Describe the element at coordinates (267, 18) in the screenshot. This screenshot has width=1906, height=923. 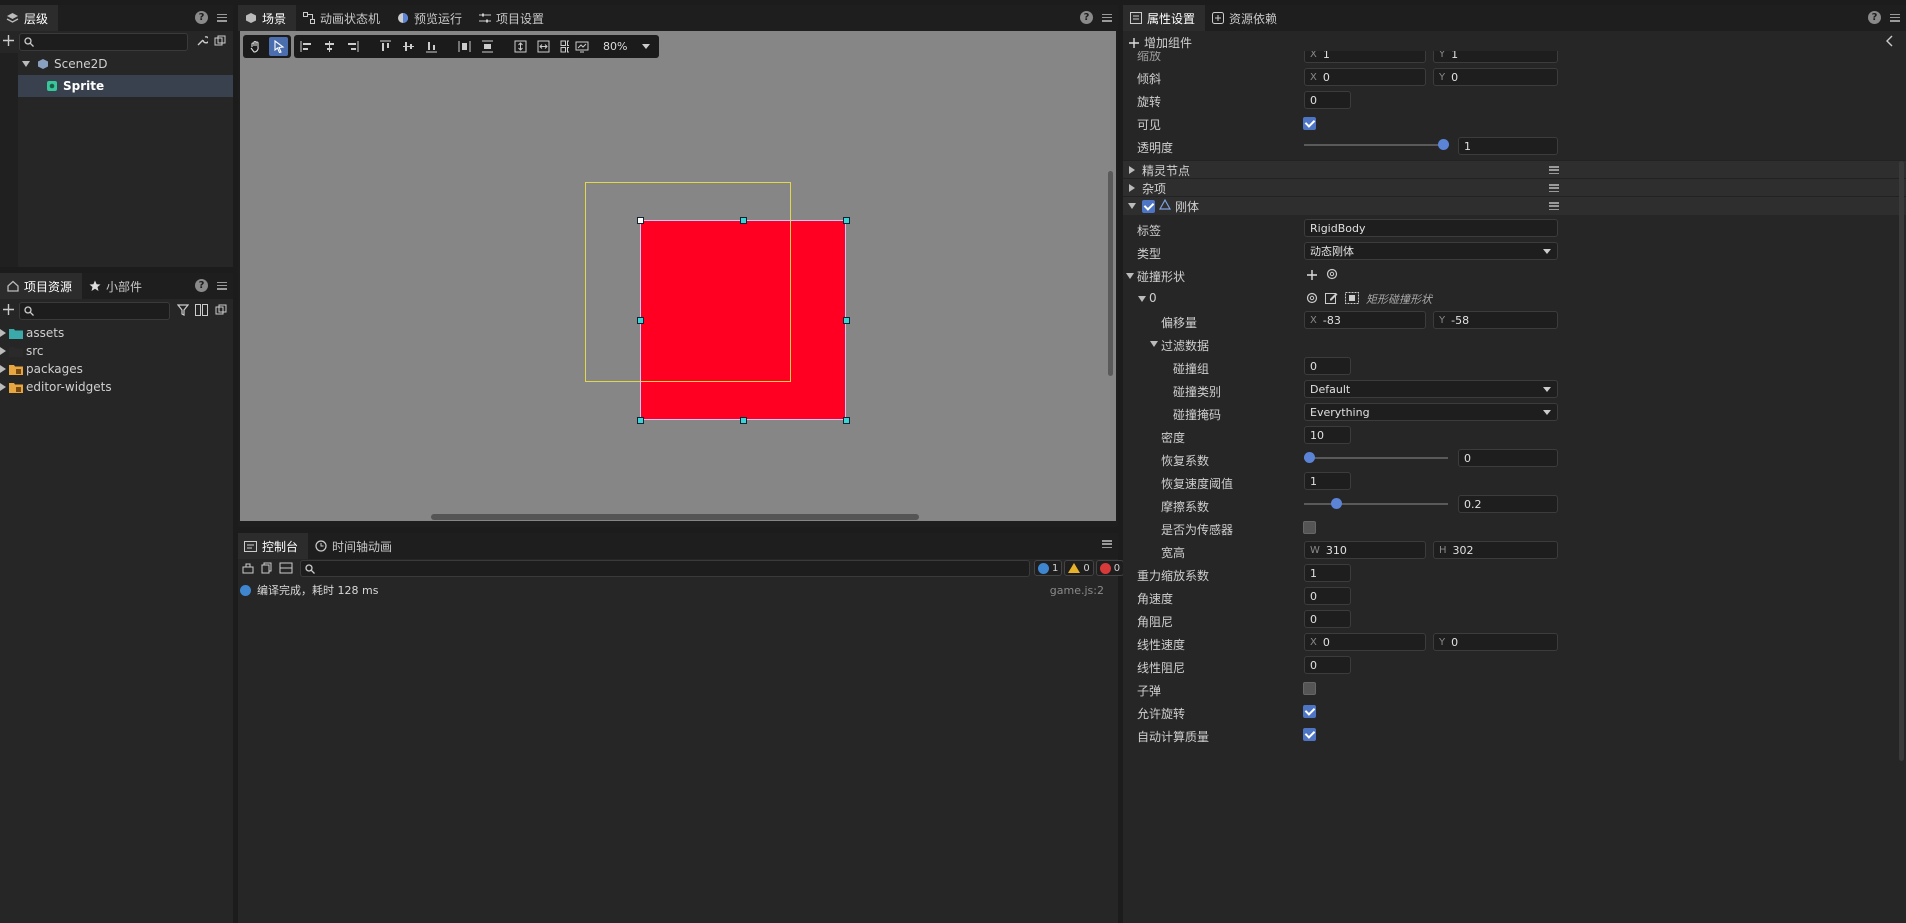
I see `tab-scene: 场景` at that location.